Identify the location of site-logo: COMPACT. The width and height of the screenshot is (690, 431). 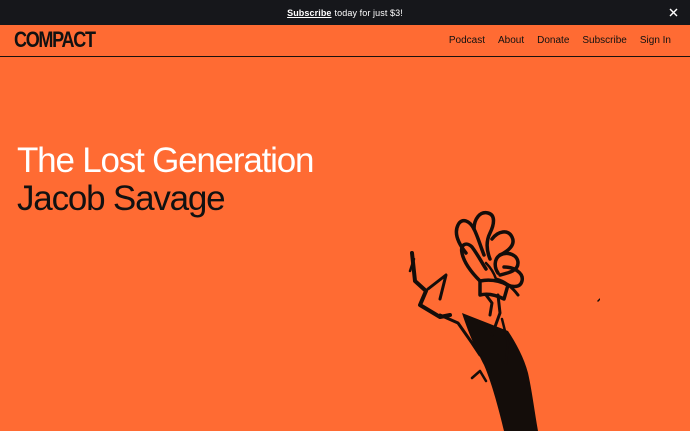
(55, 40).